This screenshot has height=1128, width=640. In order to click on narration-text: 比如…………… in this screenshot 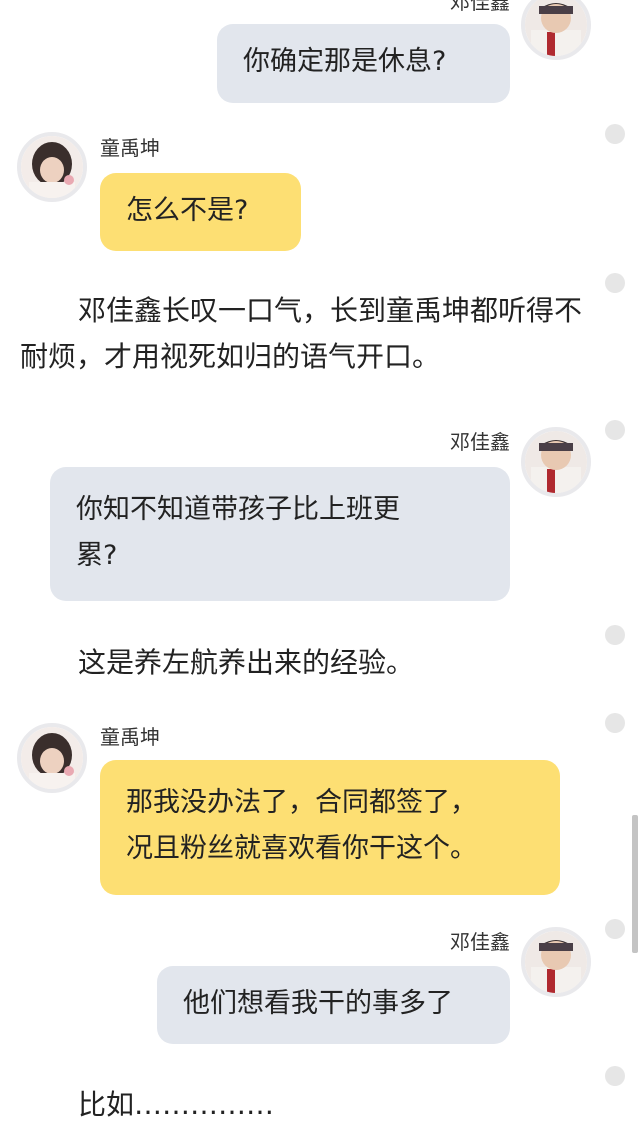, I will do `click(176, 1104)`.